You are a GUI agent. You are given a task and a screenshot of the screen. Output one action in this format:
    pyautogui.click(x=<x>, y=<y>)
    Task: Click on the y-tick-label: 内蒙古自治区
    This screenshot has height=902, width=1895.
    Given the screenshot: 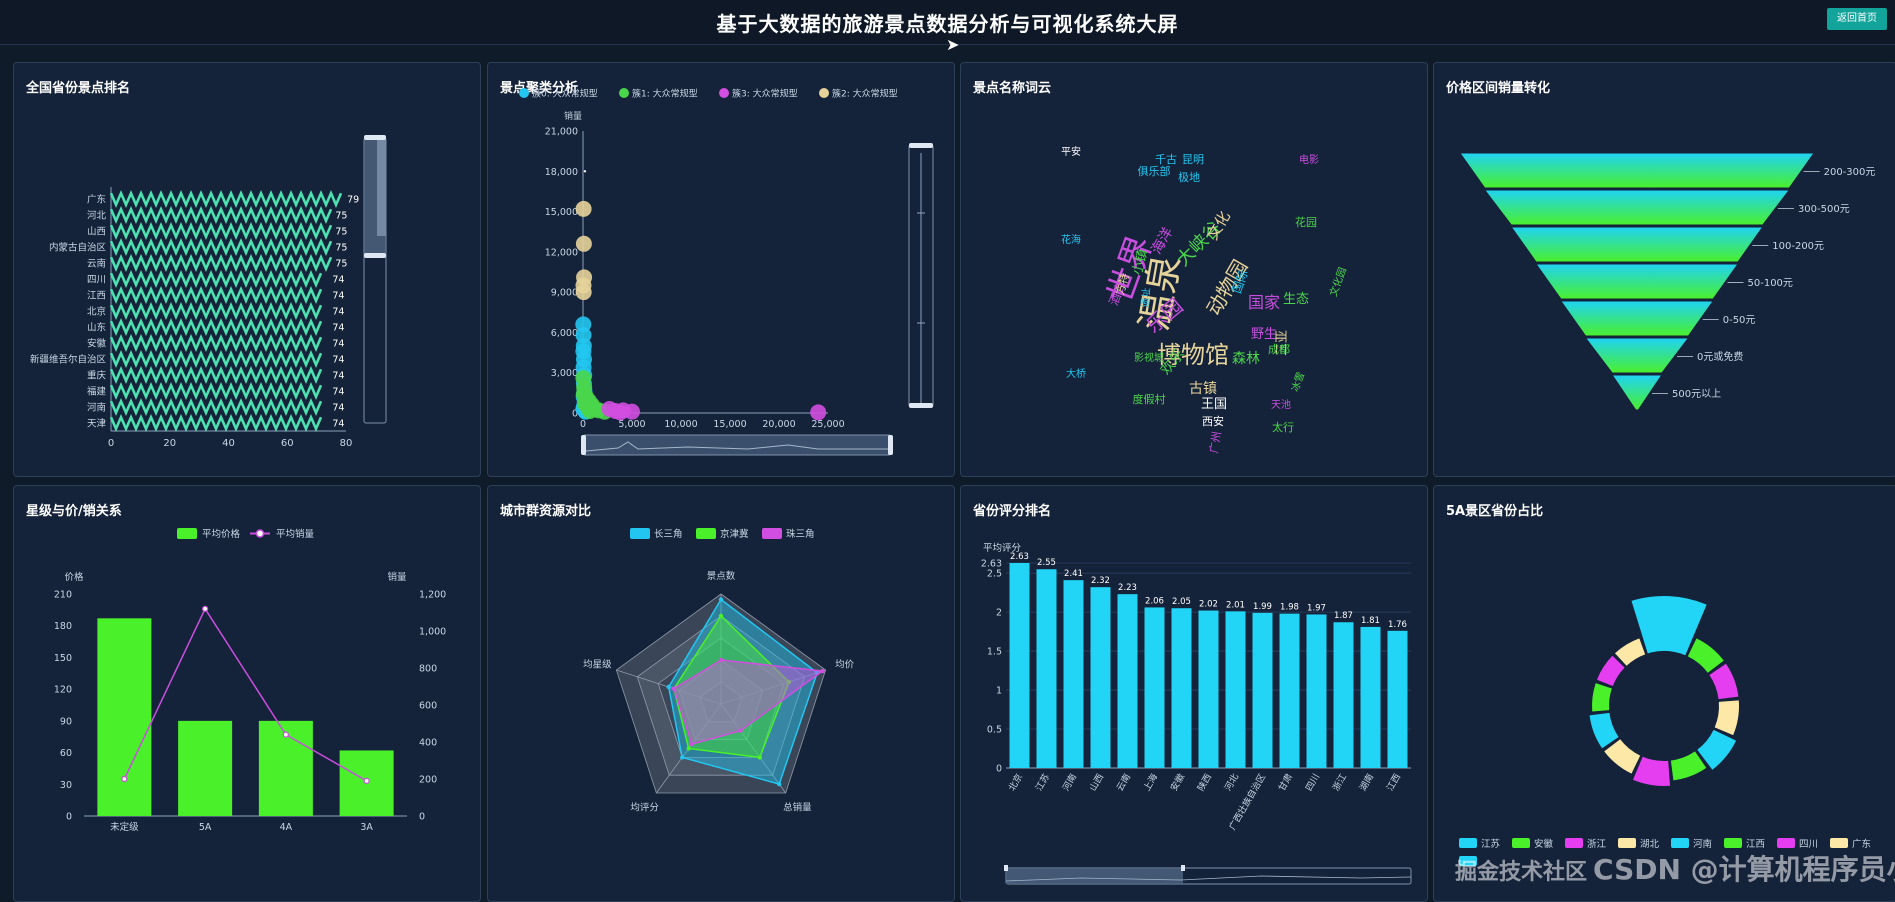 What is the action you would take?
    pyautogui.click(x=78, y=248)
    